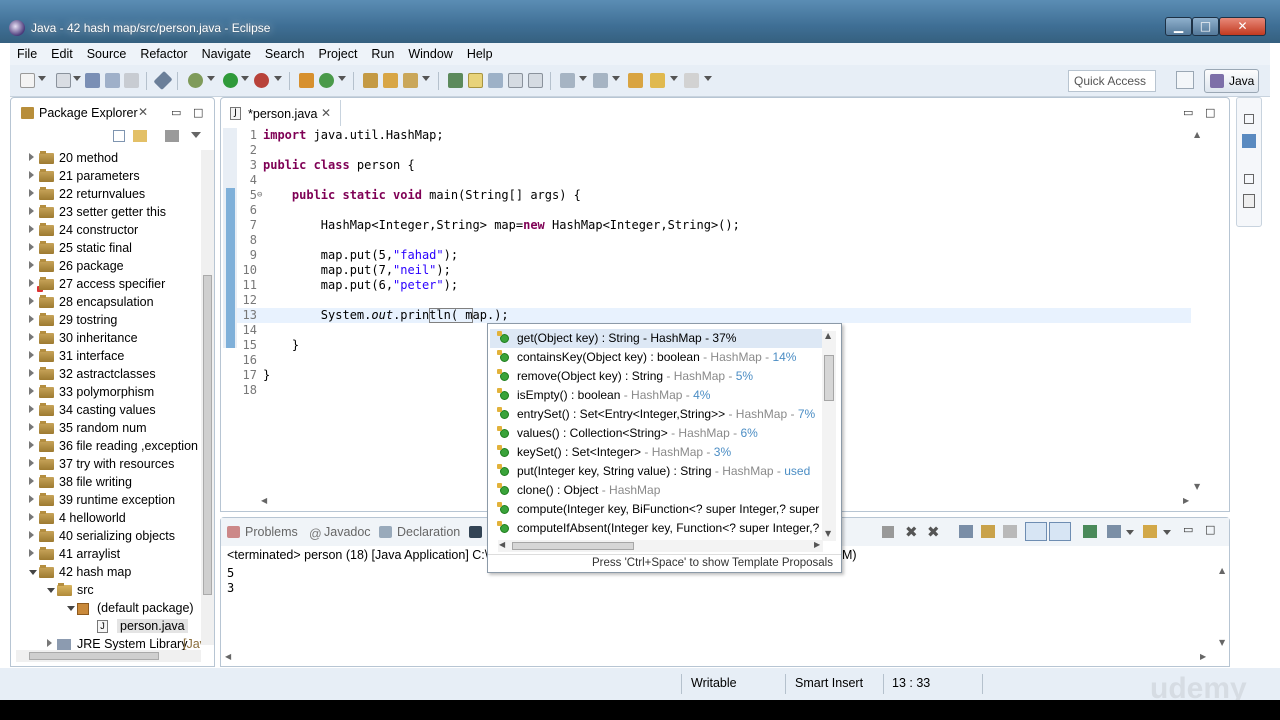 Image resolution: width=1280 pixels, height=720 pixels. Describe the element at coordinates (106, 285) in the screenshot. I see `tree-item: 27 access specifier` at that location.